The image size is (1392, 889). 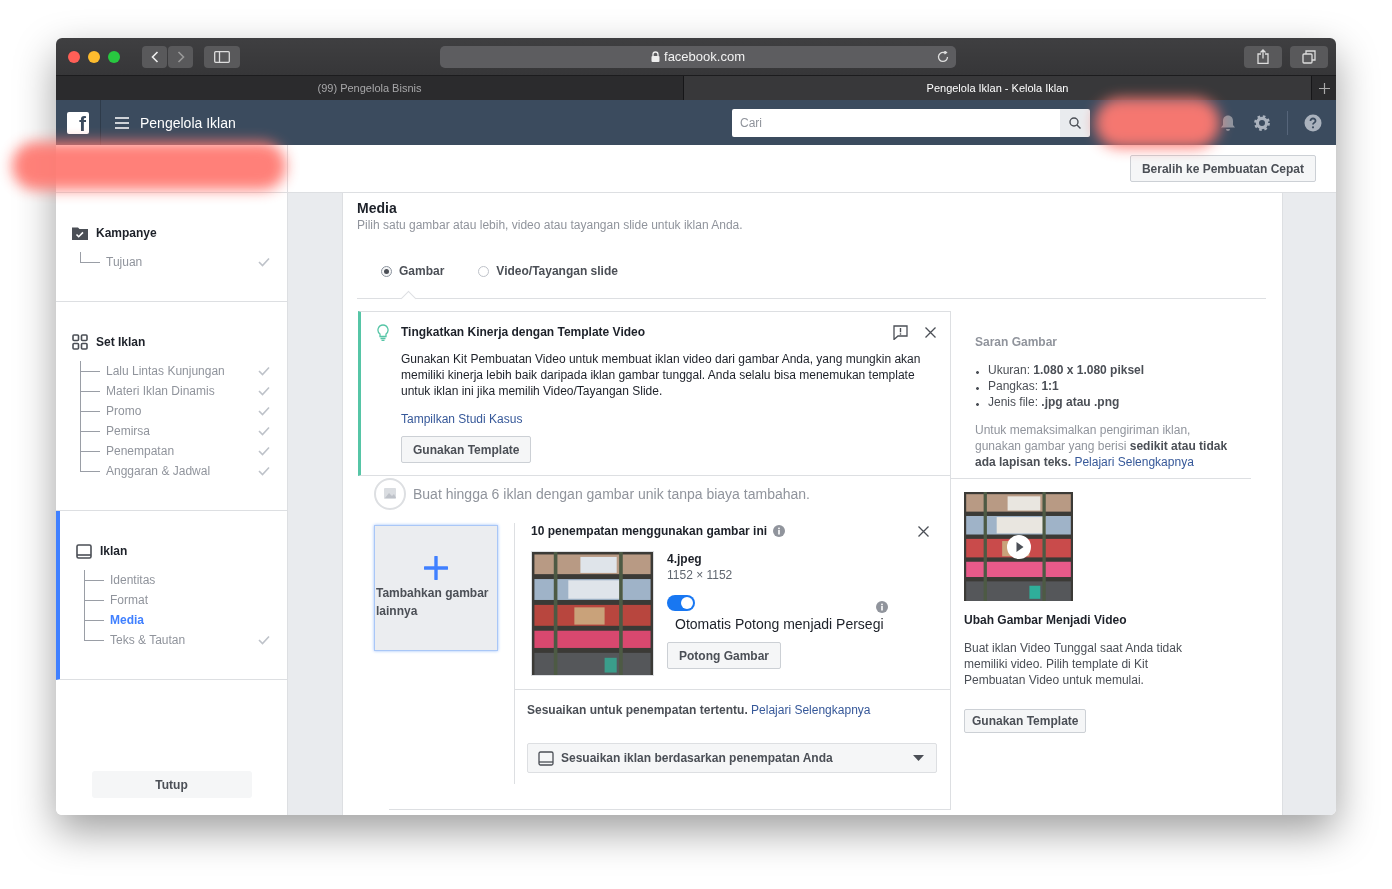 I want to click on sidebar-toggle-button, so click(x=222, y=56).